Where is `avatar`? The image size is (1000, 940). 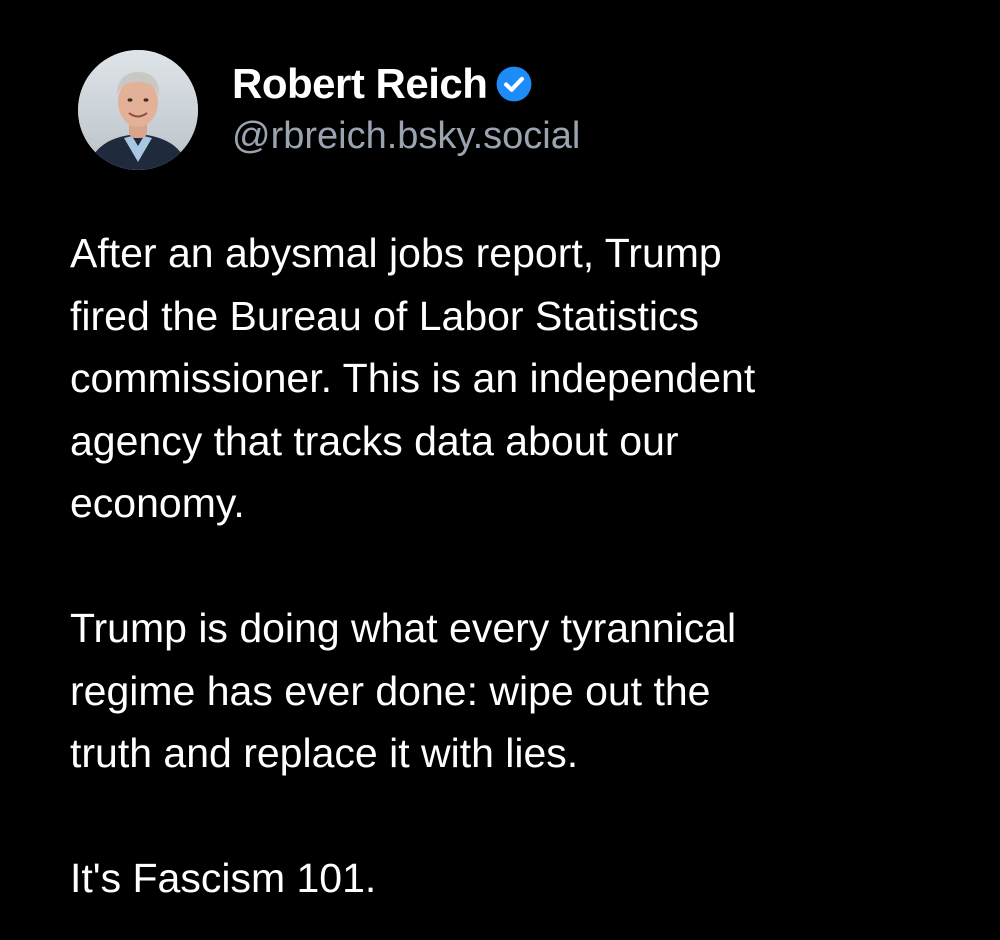 avatar is located at coordinates (138, 110).